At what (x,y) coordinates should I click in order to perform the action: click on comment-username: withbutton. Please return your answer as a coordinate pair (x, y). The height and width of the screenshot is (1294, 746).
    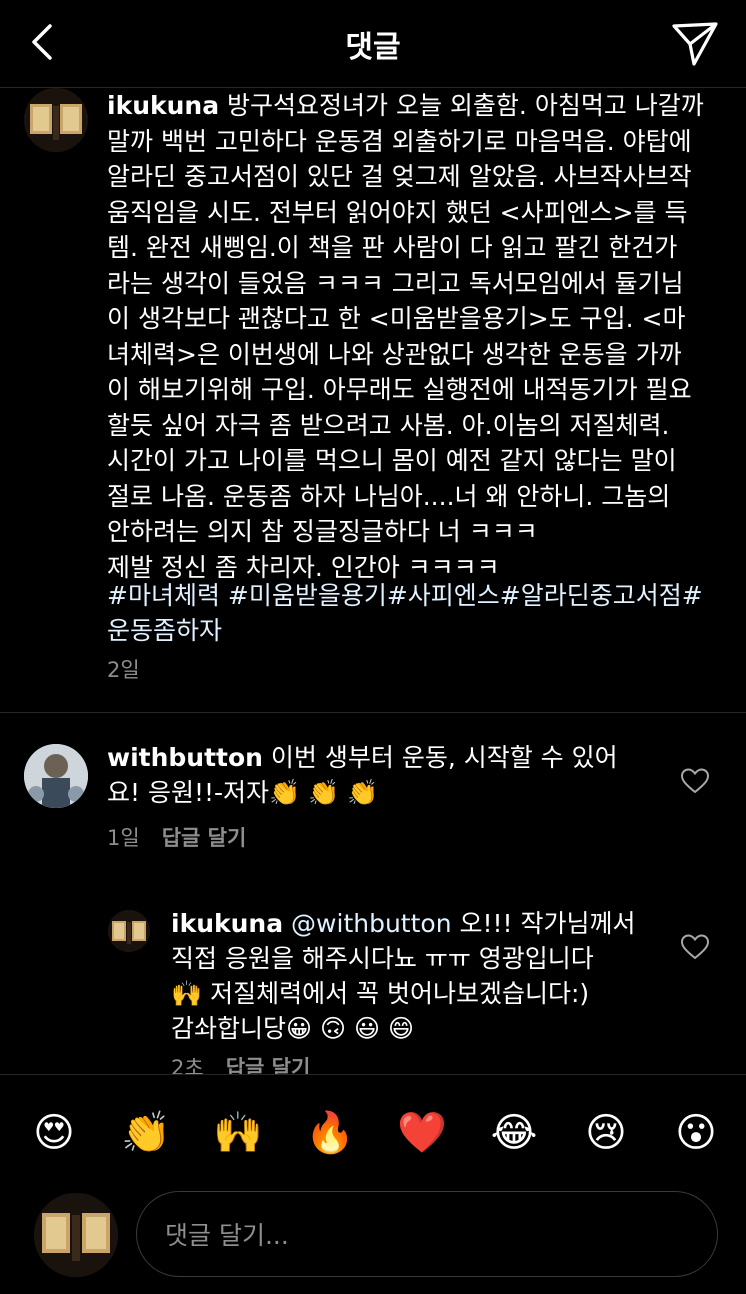
    Looking at the image, I should click on (185, 757).